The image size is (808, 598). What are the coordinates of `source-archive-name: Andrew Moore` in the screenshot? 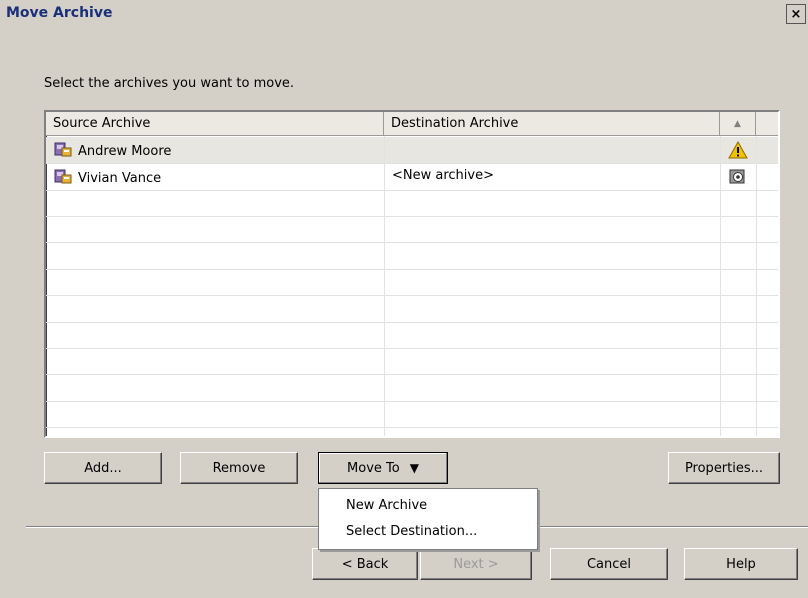 It's located at (125, 151).